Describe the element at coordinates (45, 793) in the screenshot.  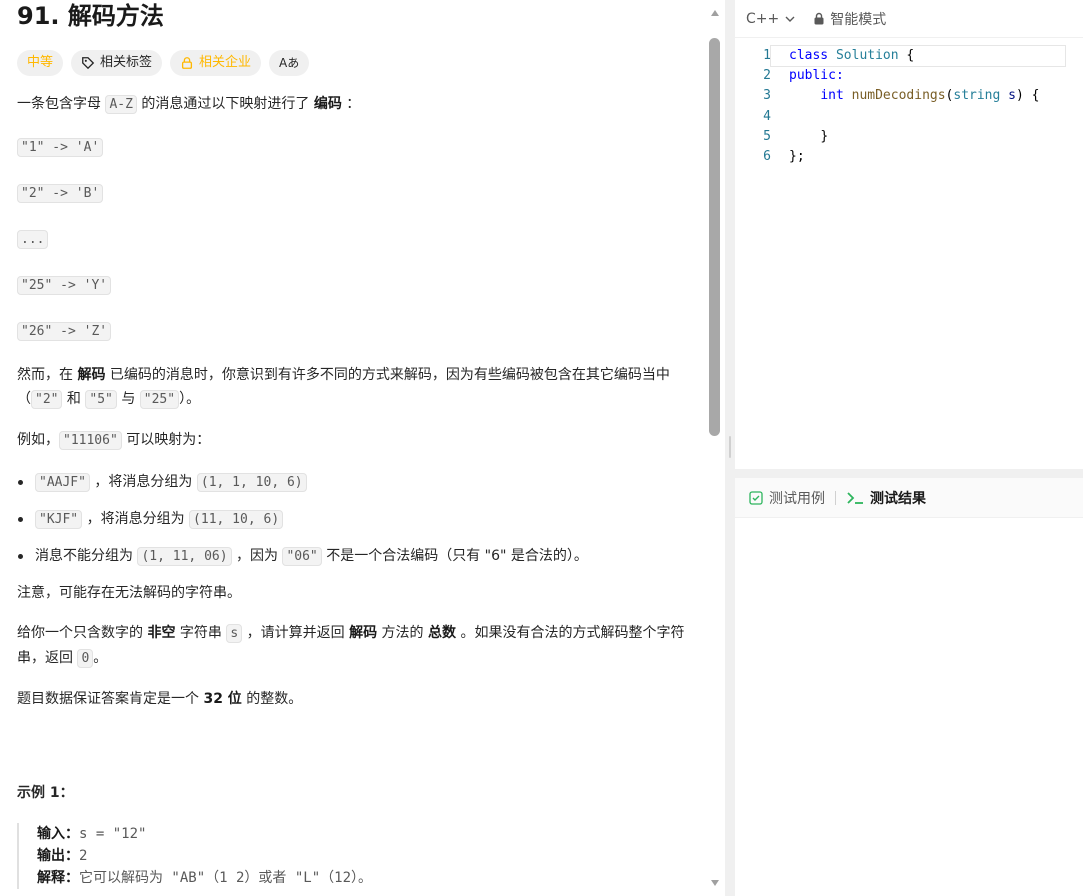
I see `example-1-title: 示例 1：` at that location.